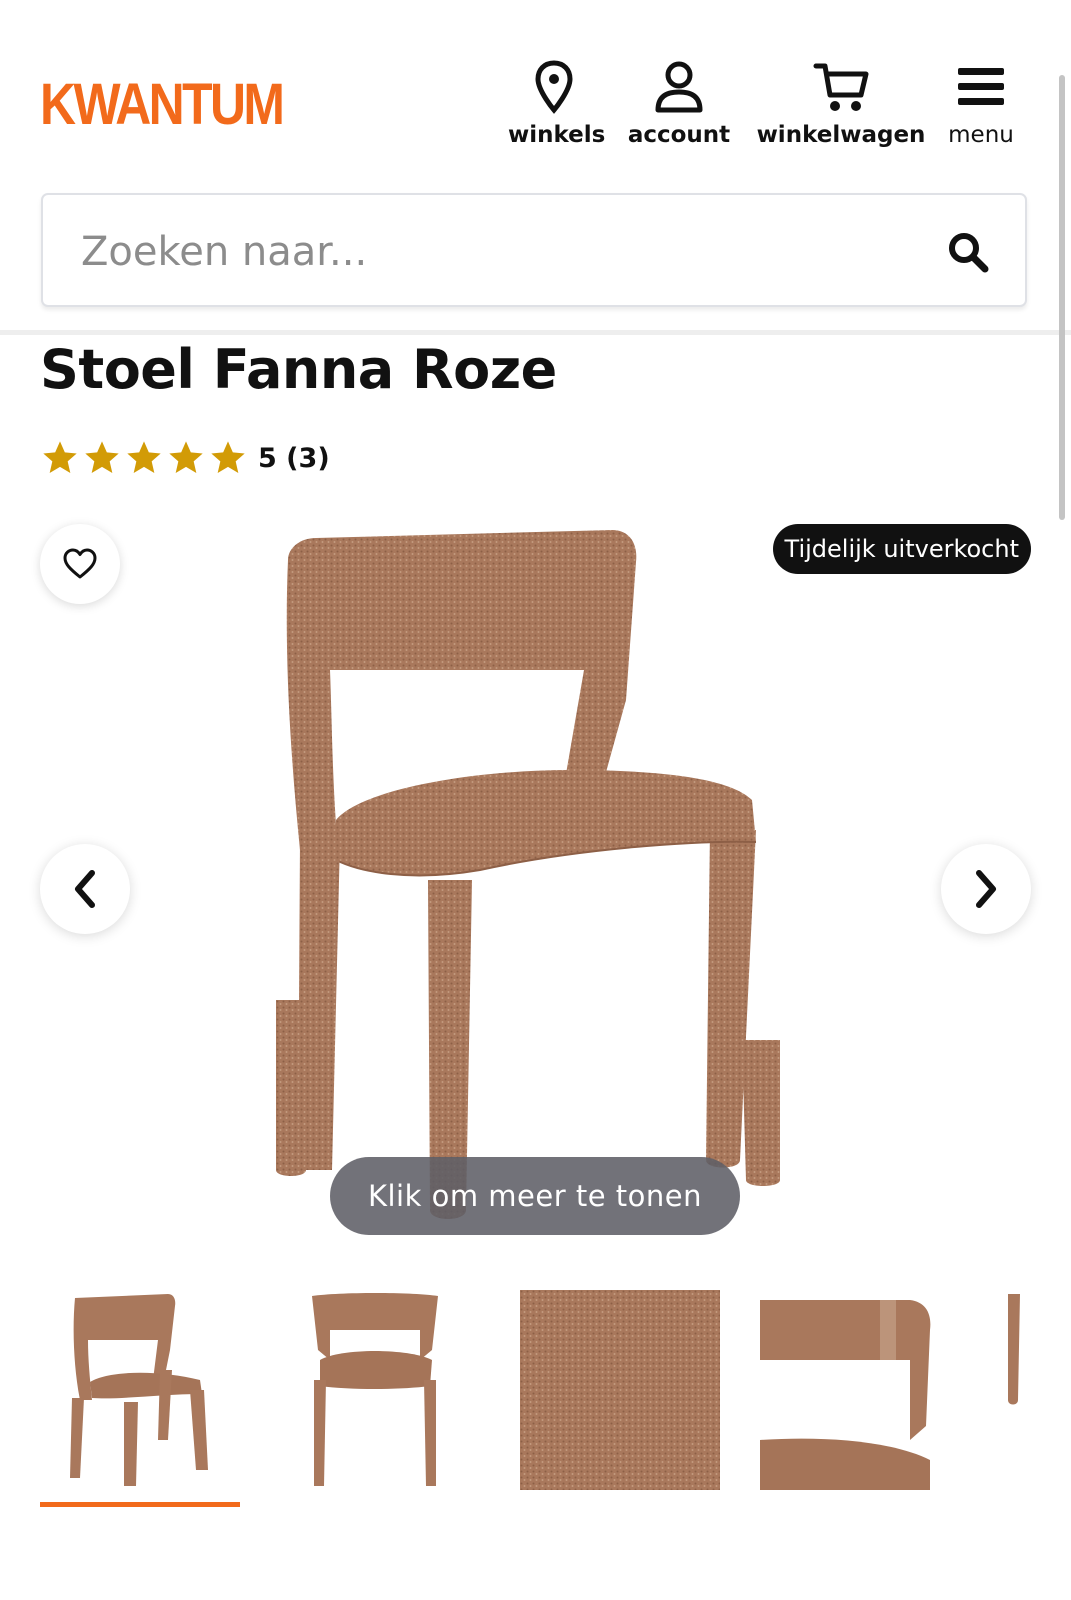 The width and height of the screenshot is (1071, 1600). I want to click on nav-winkels-label: winkels, so click(557, 135).